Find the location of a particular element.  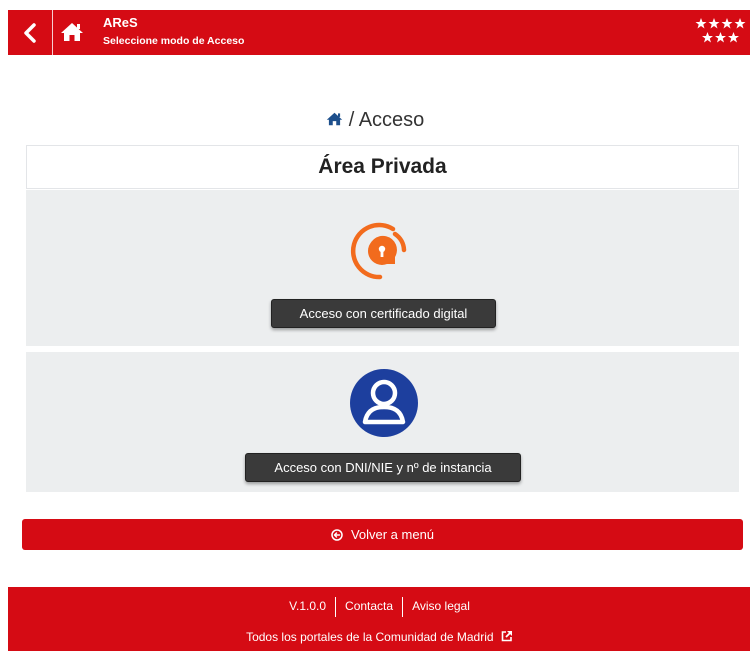

circle-arrow-left-icon is located at coordinates (337, 534).